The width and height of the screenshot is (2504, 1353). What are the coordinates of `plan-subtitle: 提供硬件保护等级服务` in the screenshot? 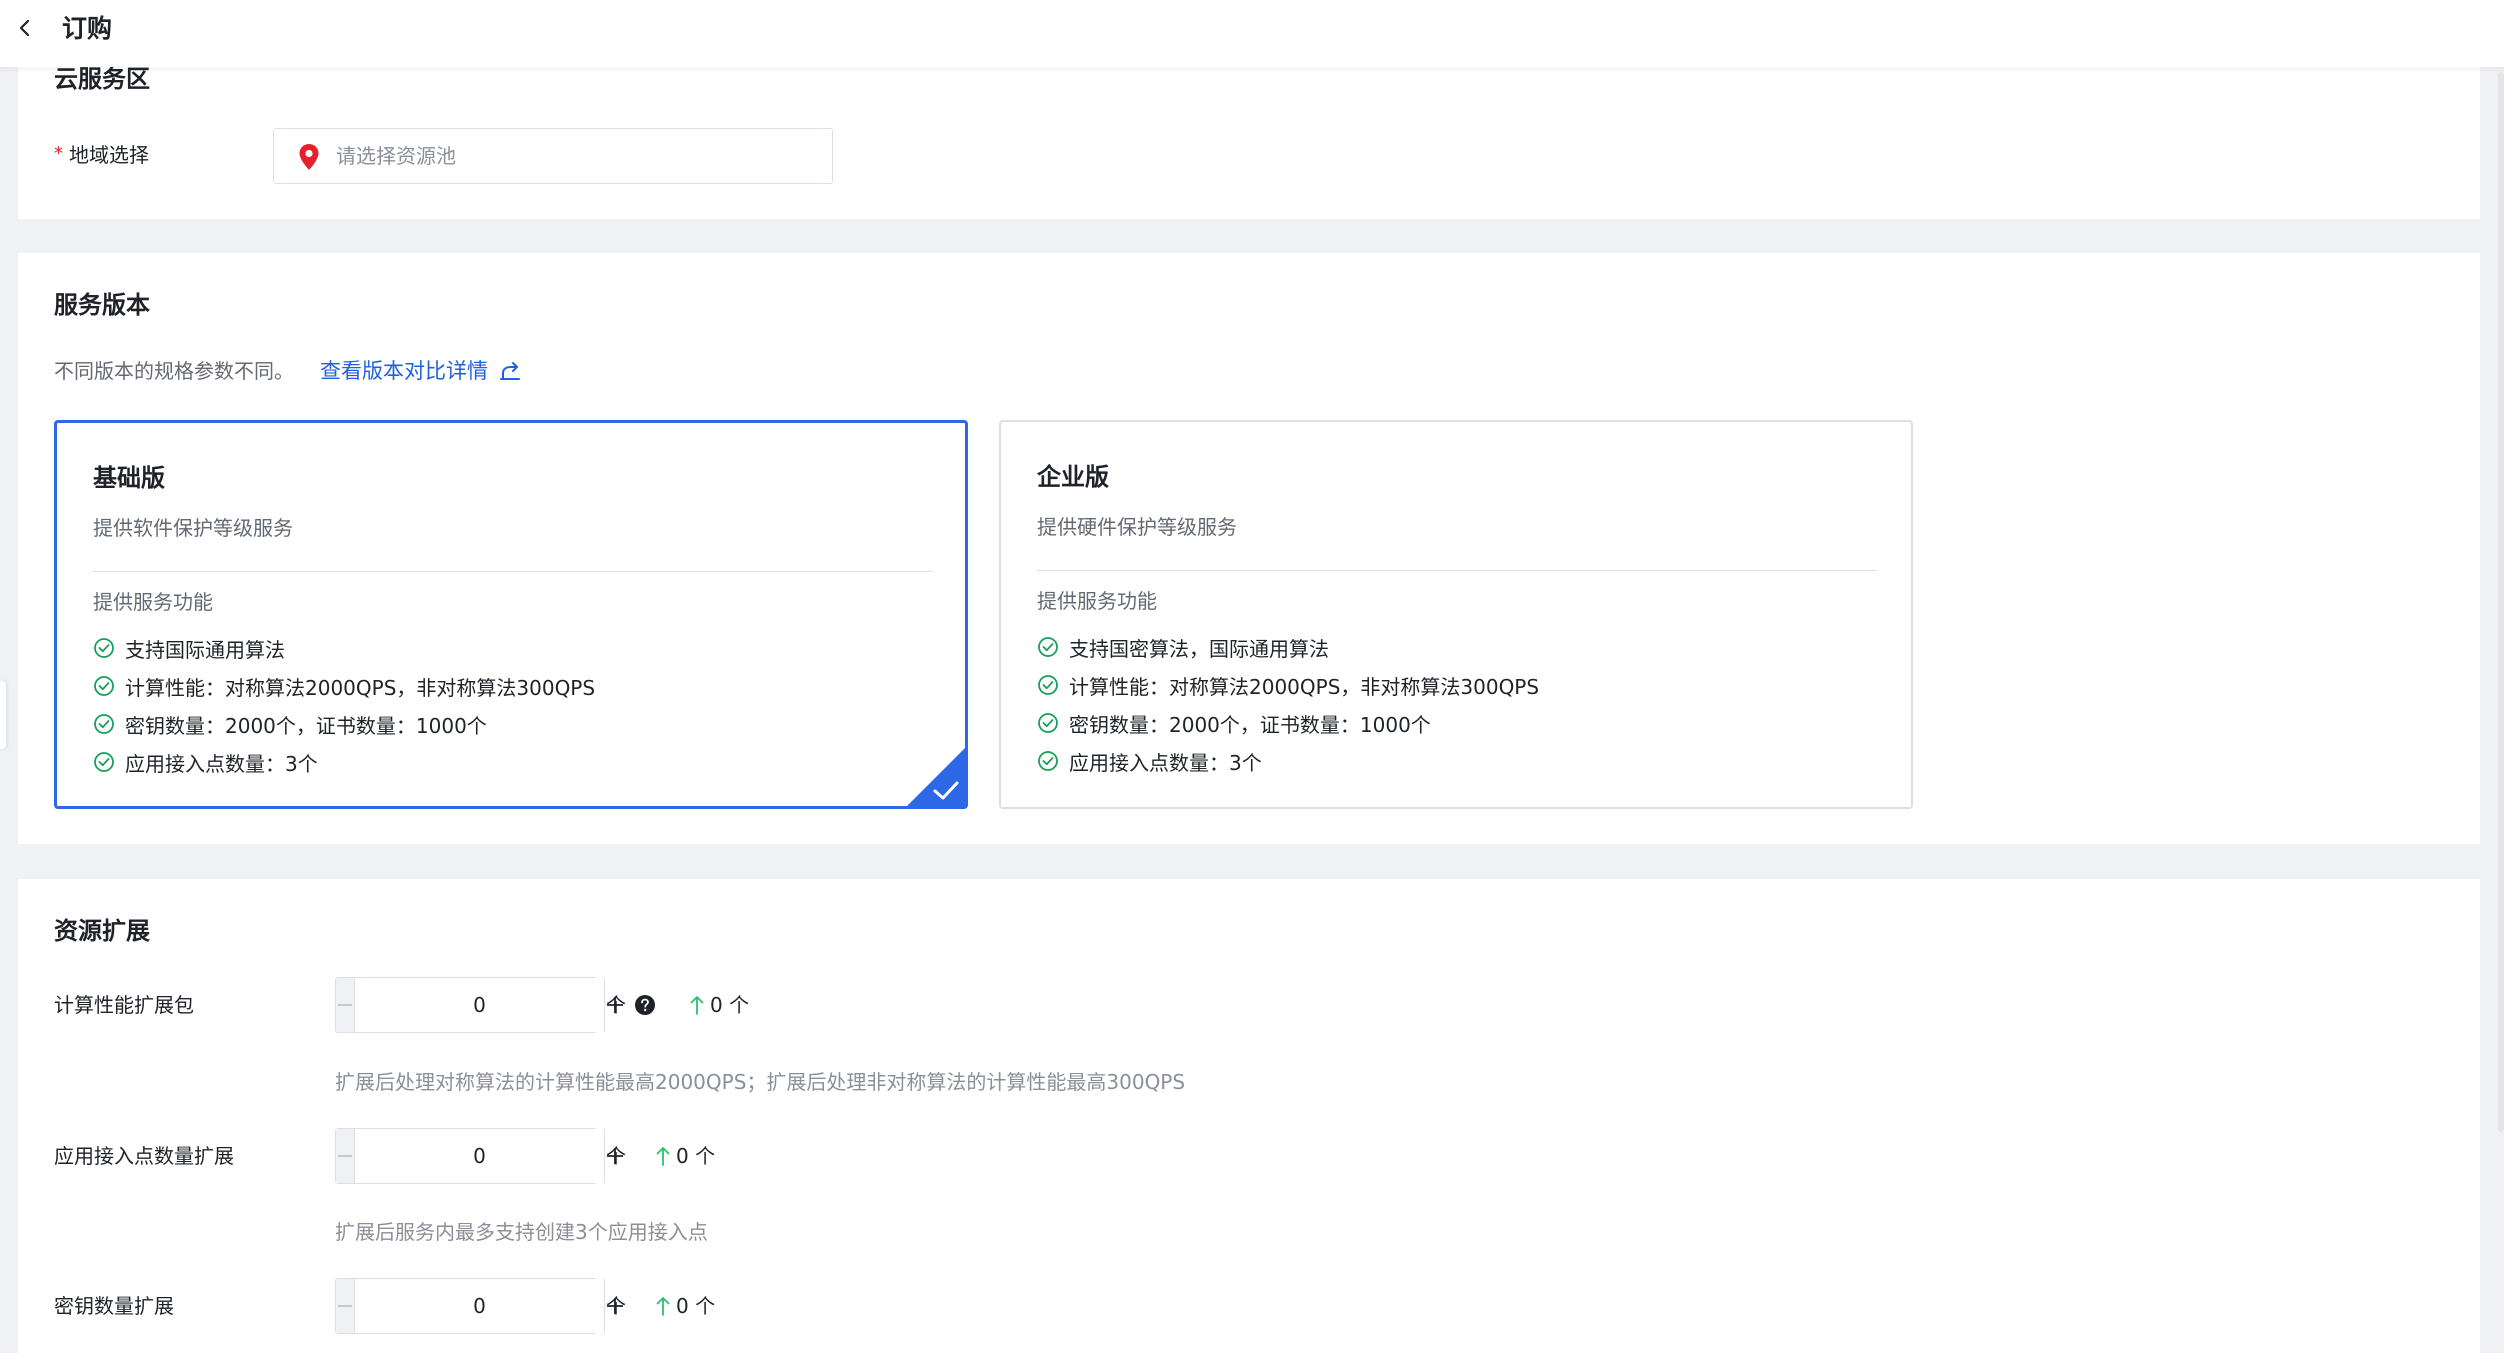 It's located at (1137, 527).